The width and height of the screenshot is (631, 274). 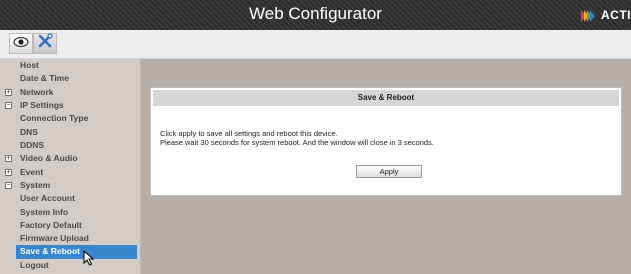 I want to click on sidebar-item-host: Host, so click(x=69, y=65).